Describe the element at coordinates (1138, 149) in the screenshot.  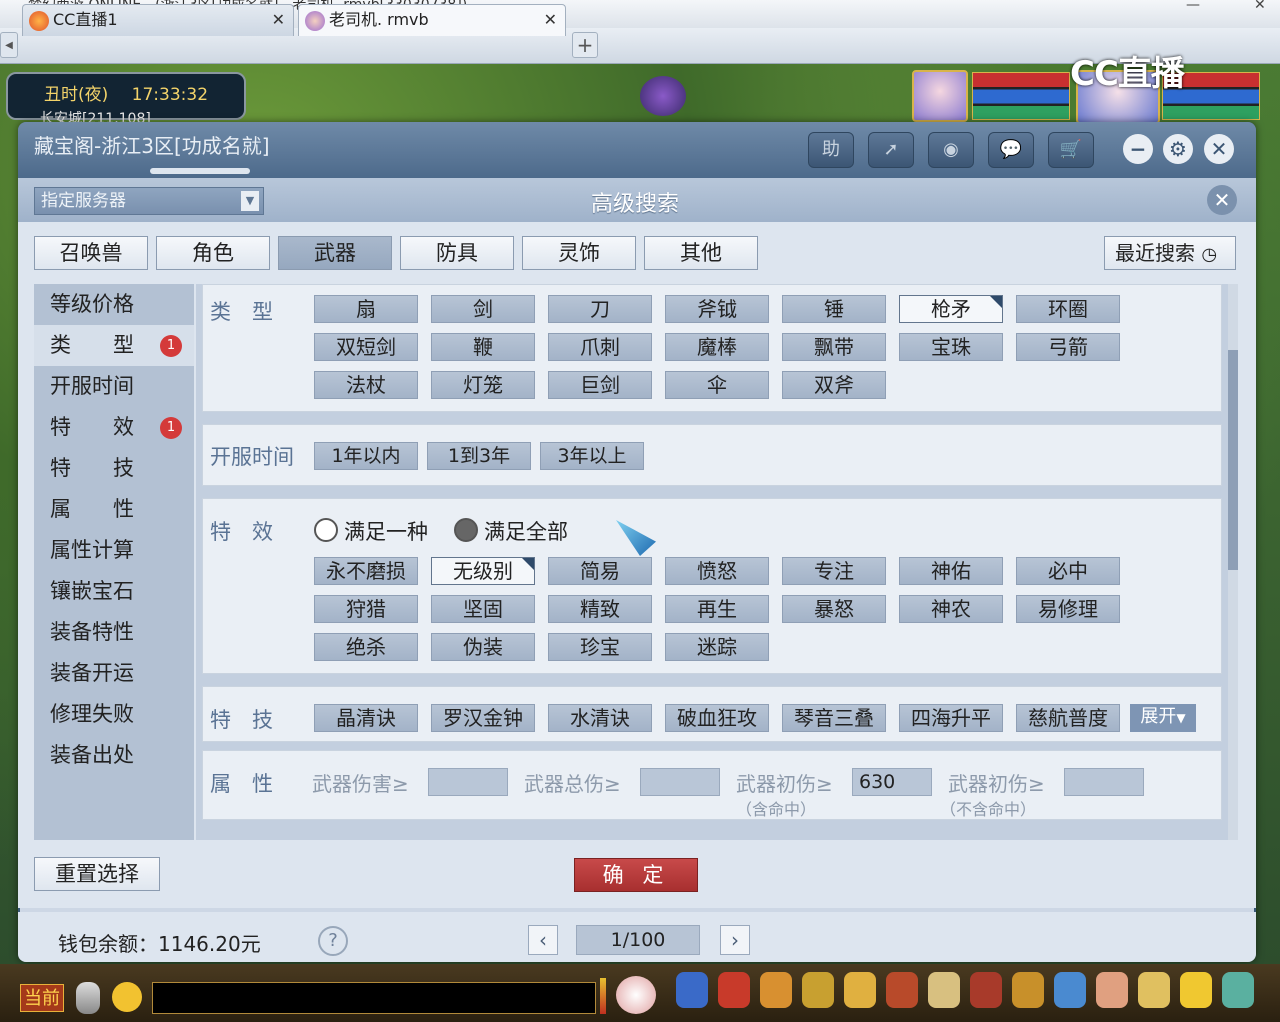
I see `minimize-icon: −` at that location.